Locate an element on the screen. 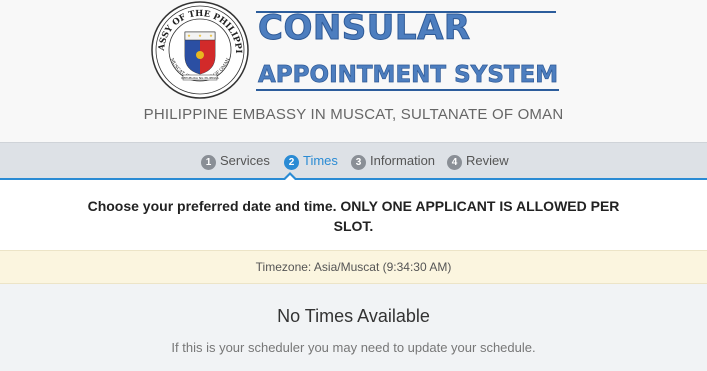 Image resolution: width=707 pixels, height=371 pixels. title-appointment-system: APPOINTMENT SYSTEM is located at coordinates (408, 75).